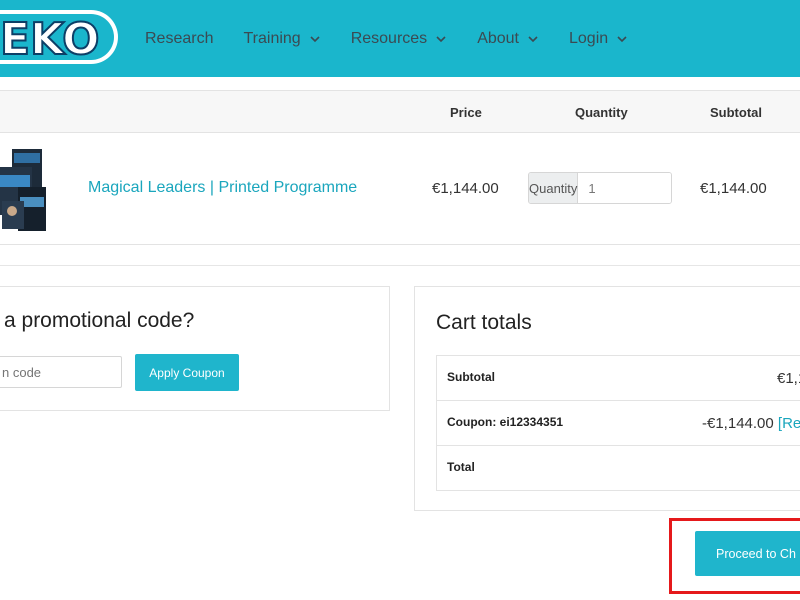  I want to click on coupon-discount-value: -€1,144.00, so click(738, 423).